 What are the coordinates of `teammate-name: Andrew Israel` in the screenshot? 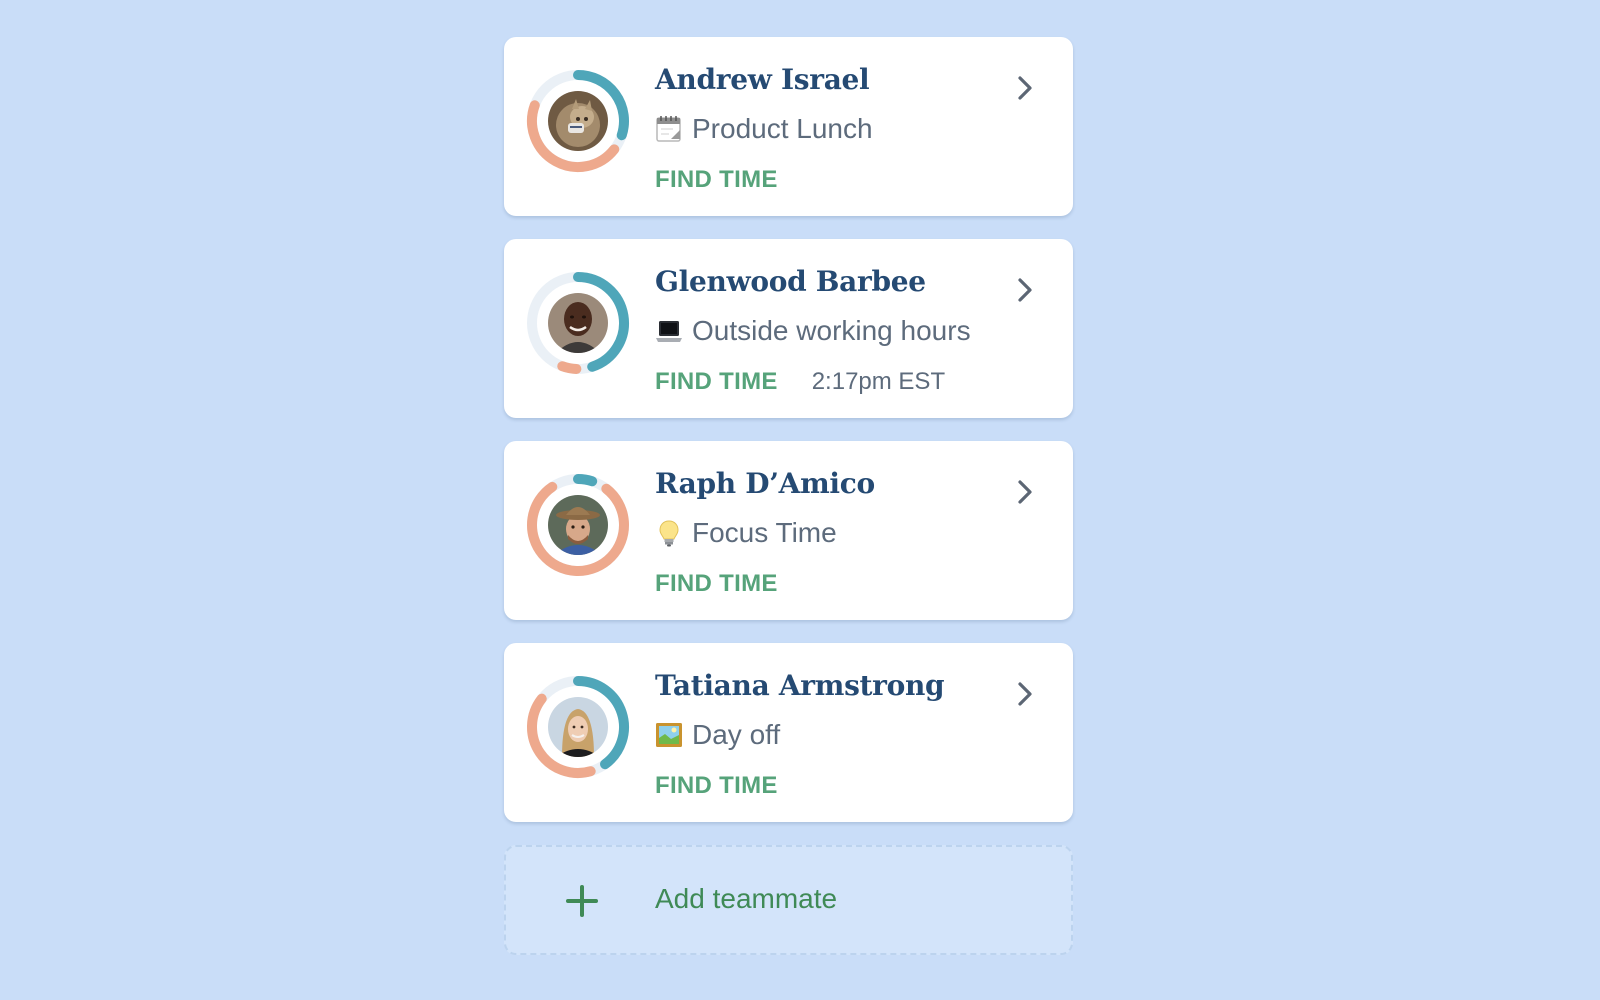 It's located at (762, 79).